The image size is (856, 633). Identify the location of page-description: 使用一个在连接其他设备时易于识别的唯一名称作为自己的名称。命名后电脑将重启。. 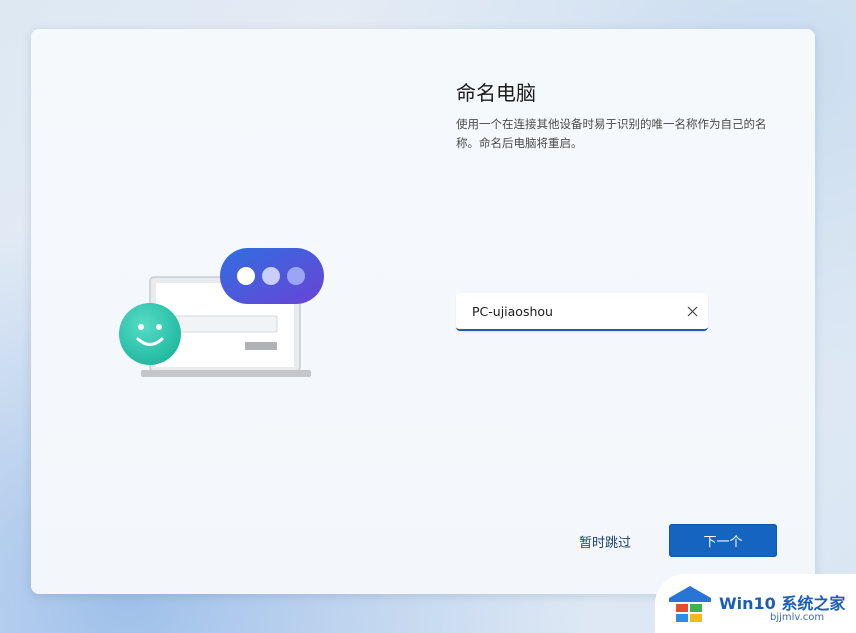
(611, 133).